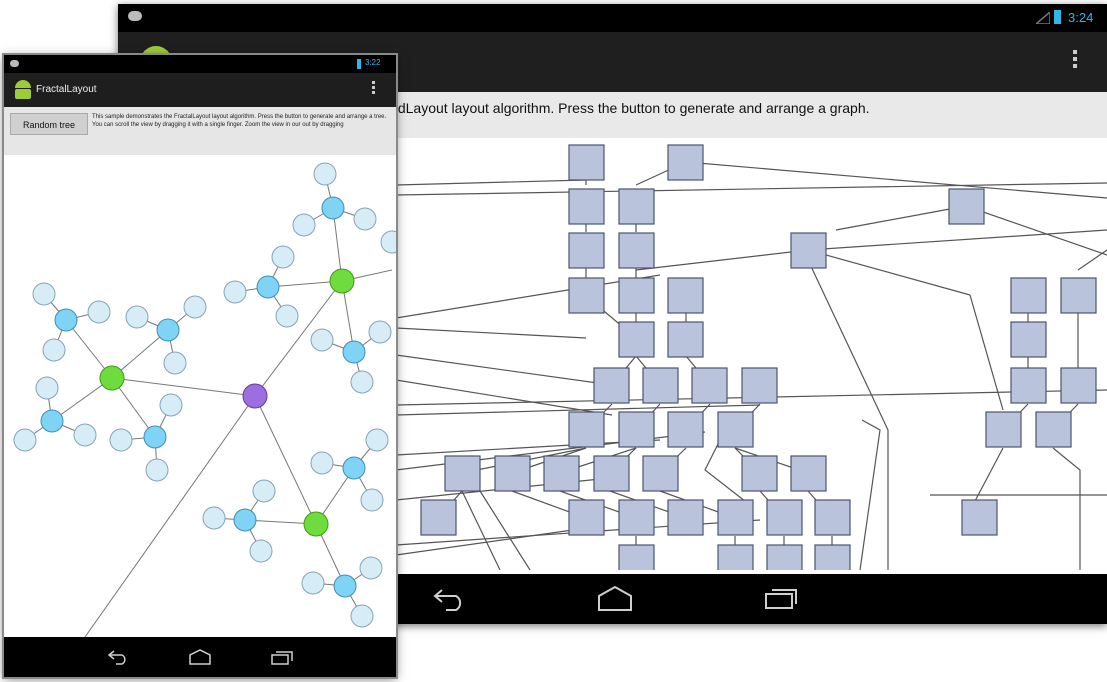  Describe the element at coordinates (66, 89) in the screenshot. I see `phone-app-title: FractalLayout` at that location.